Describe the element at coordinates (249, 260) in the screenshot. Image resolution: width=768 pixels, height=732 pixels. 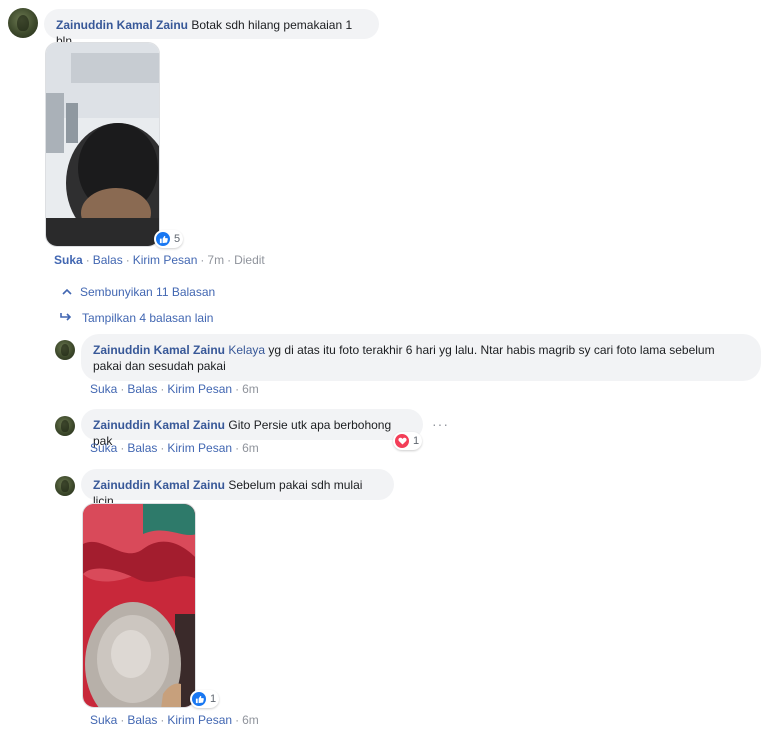
I see `edited-label: Diedit` at that location.